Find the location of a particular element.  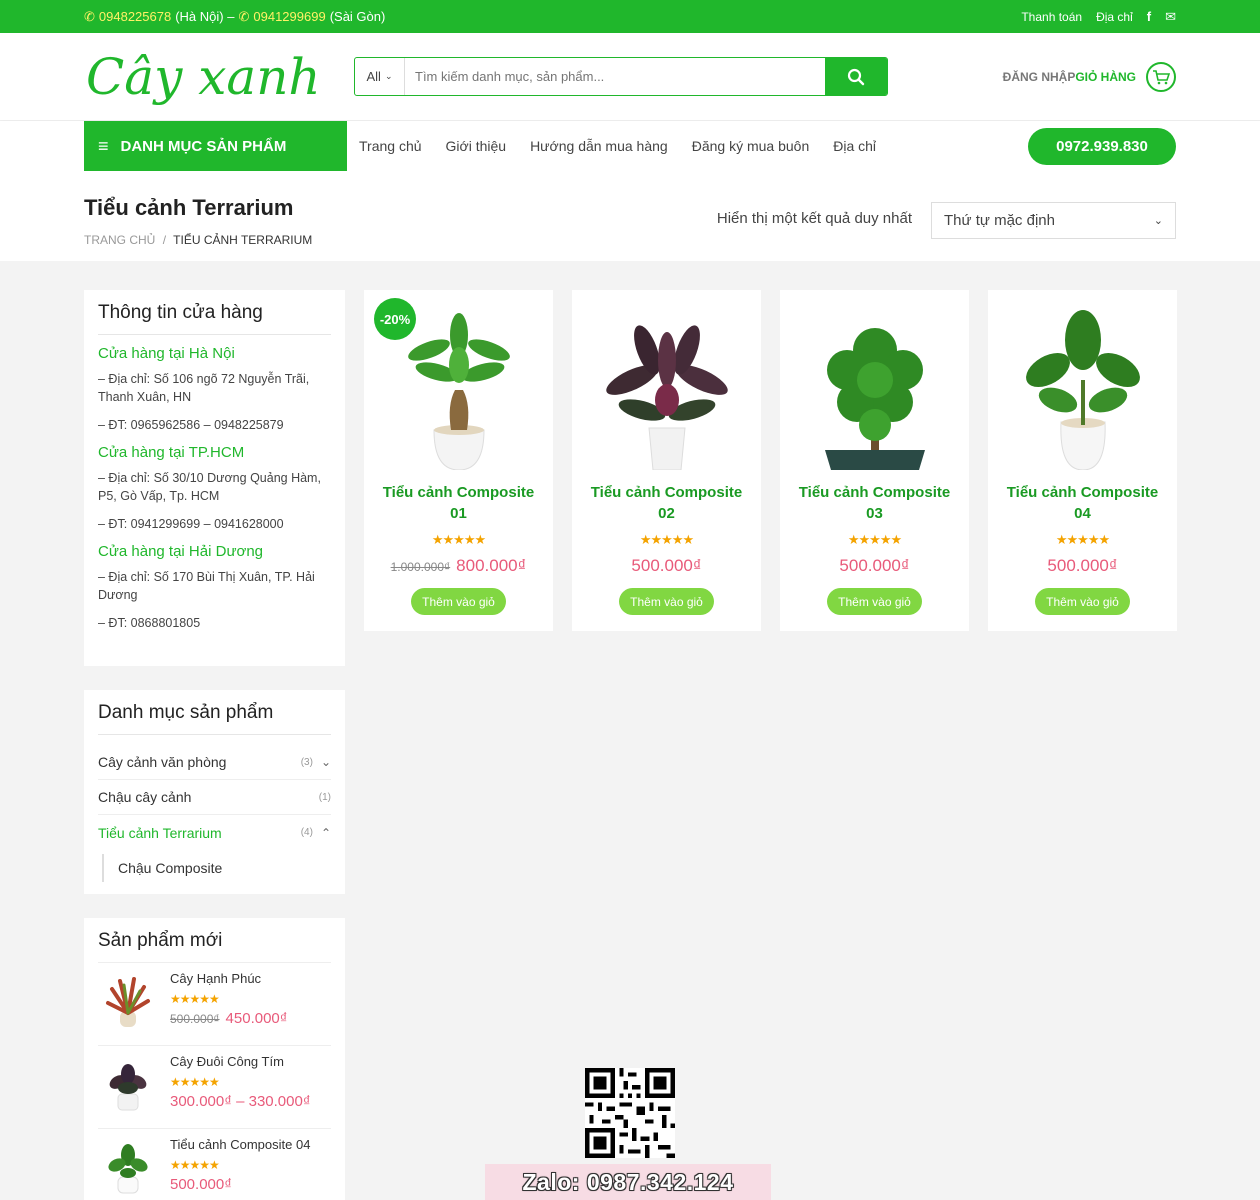

search-category-select: All ⌄ is located at coordinates (380, 76).